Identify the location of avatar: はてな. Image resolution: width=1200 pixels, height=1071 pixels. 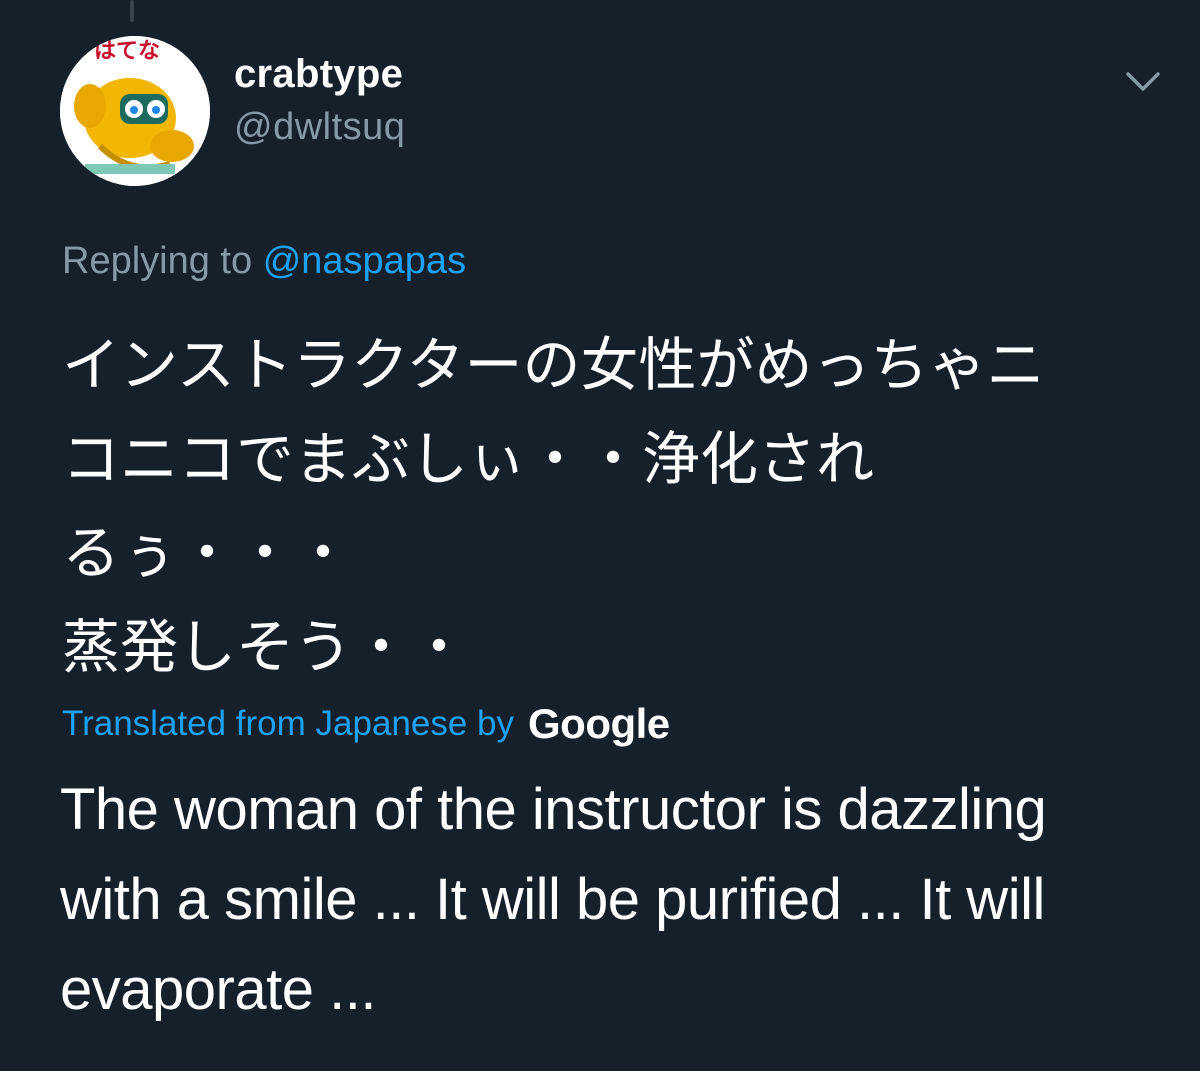
(135, 111).